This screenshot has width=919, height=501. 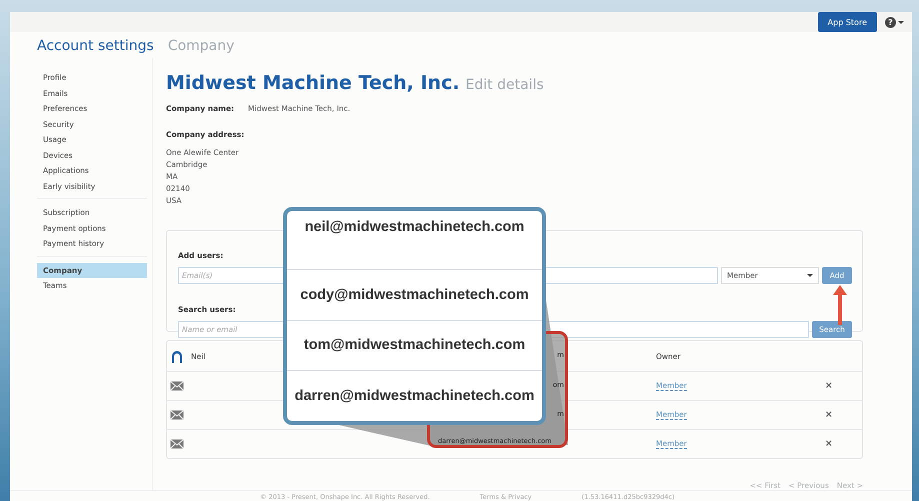 I want to click on app-store-button: App Store, so click(x=847, y=22).